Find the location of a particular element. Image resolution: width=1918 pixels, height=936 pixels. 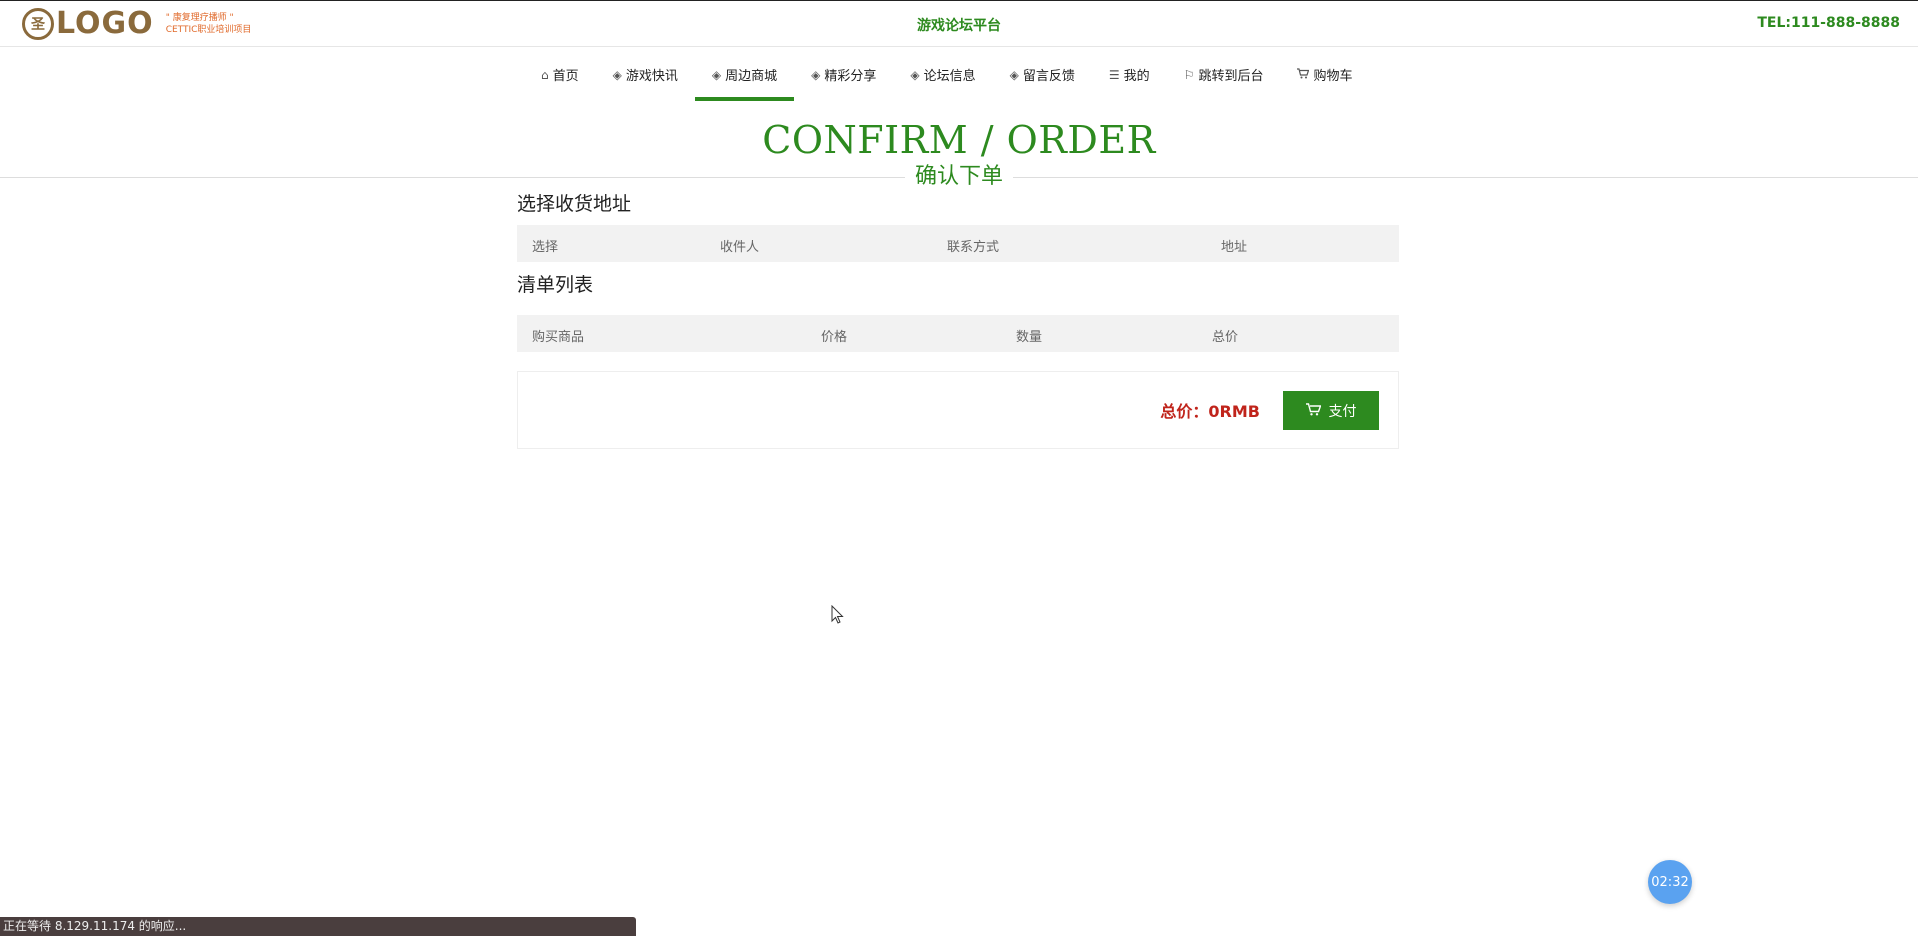

nav-item-forum: ◈ 论坛信息 is located at coordinates (942, 74).